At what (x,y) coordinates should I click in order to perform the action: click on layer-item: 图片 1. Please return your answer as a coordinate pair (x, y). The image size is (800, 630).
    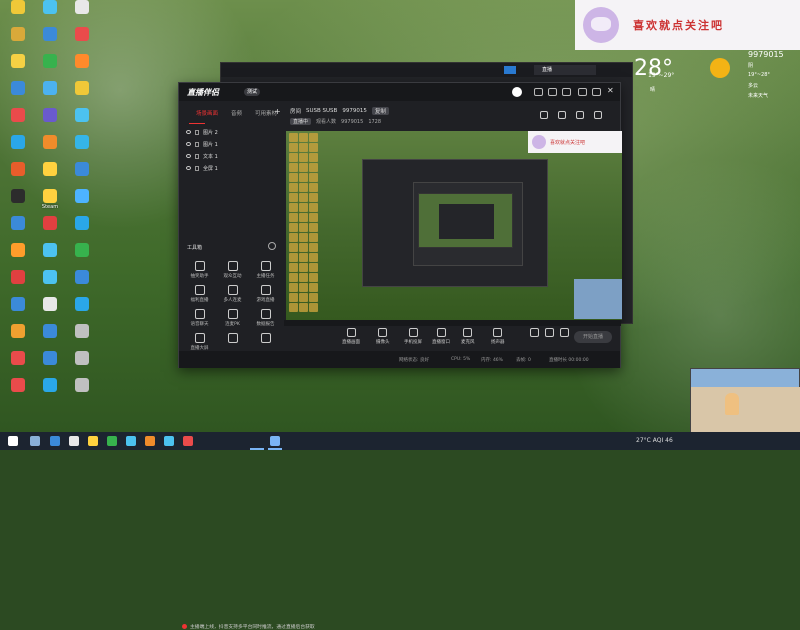
    Looking at the image, I should click on (235, 144).